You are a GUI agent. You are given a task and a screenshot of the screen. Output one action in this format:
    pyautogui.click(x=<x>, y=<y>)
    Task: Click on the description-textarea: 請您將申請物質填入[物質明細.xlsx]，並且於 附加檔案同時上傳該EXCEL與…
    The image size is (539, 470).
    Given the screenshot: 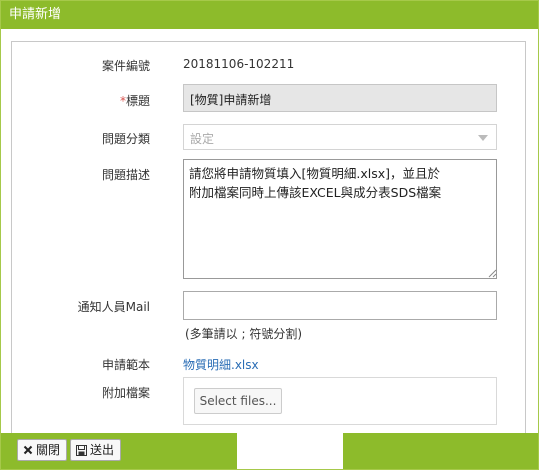 What is the action you would take?
    pyautogui.click(x=340, y=219)
    